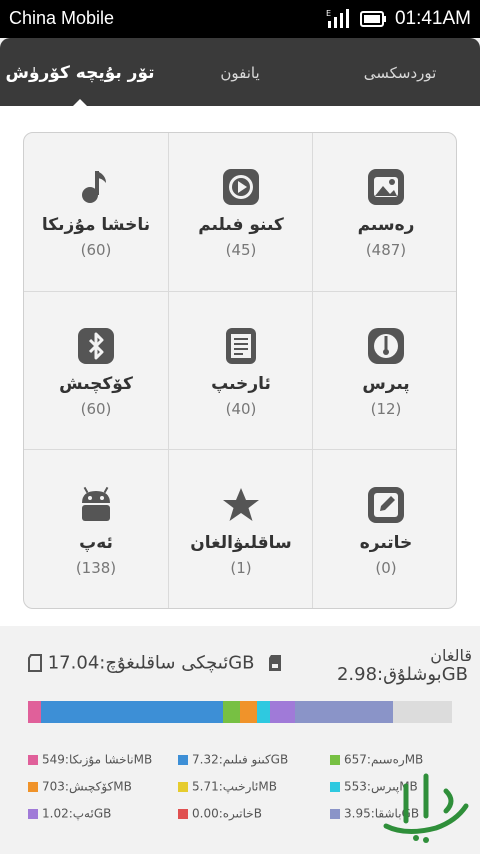  I want to click on active-tab-indicator, so click(80, 102).